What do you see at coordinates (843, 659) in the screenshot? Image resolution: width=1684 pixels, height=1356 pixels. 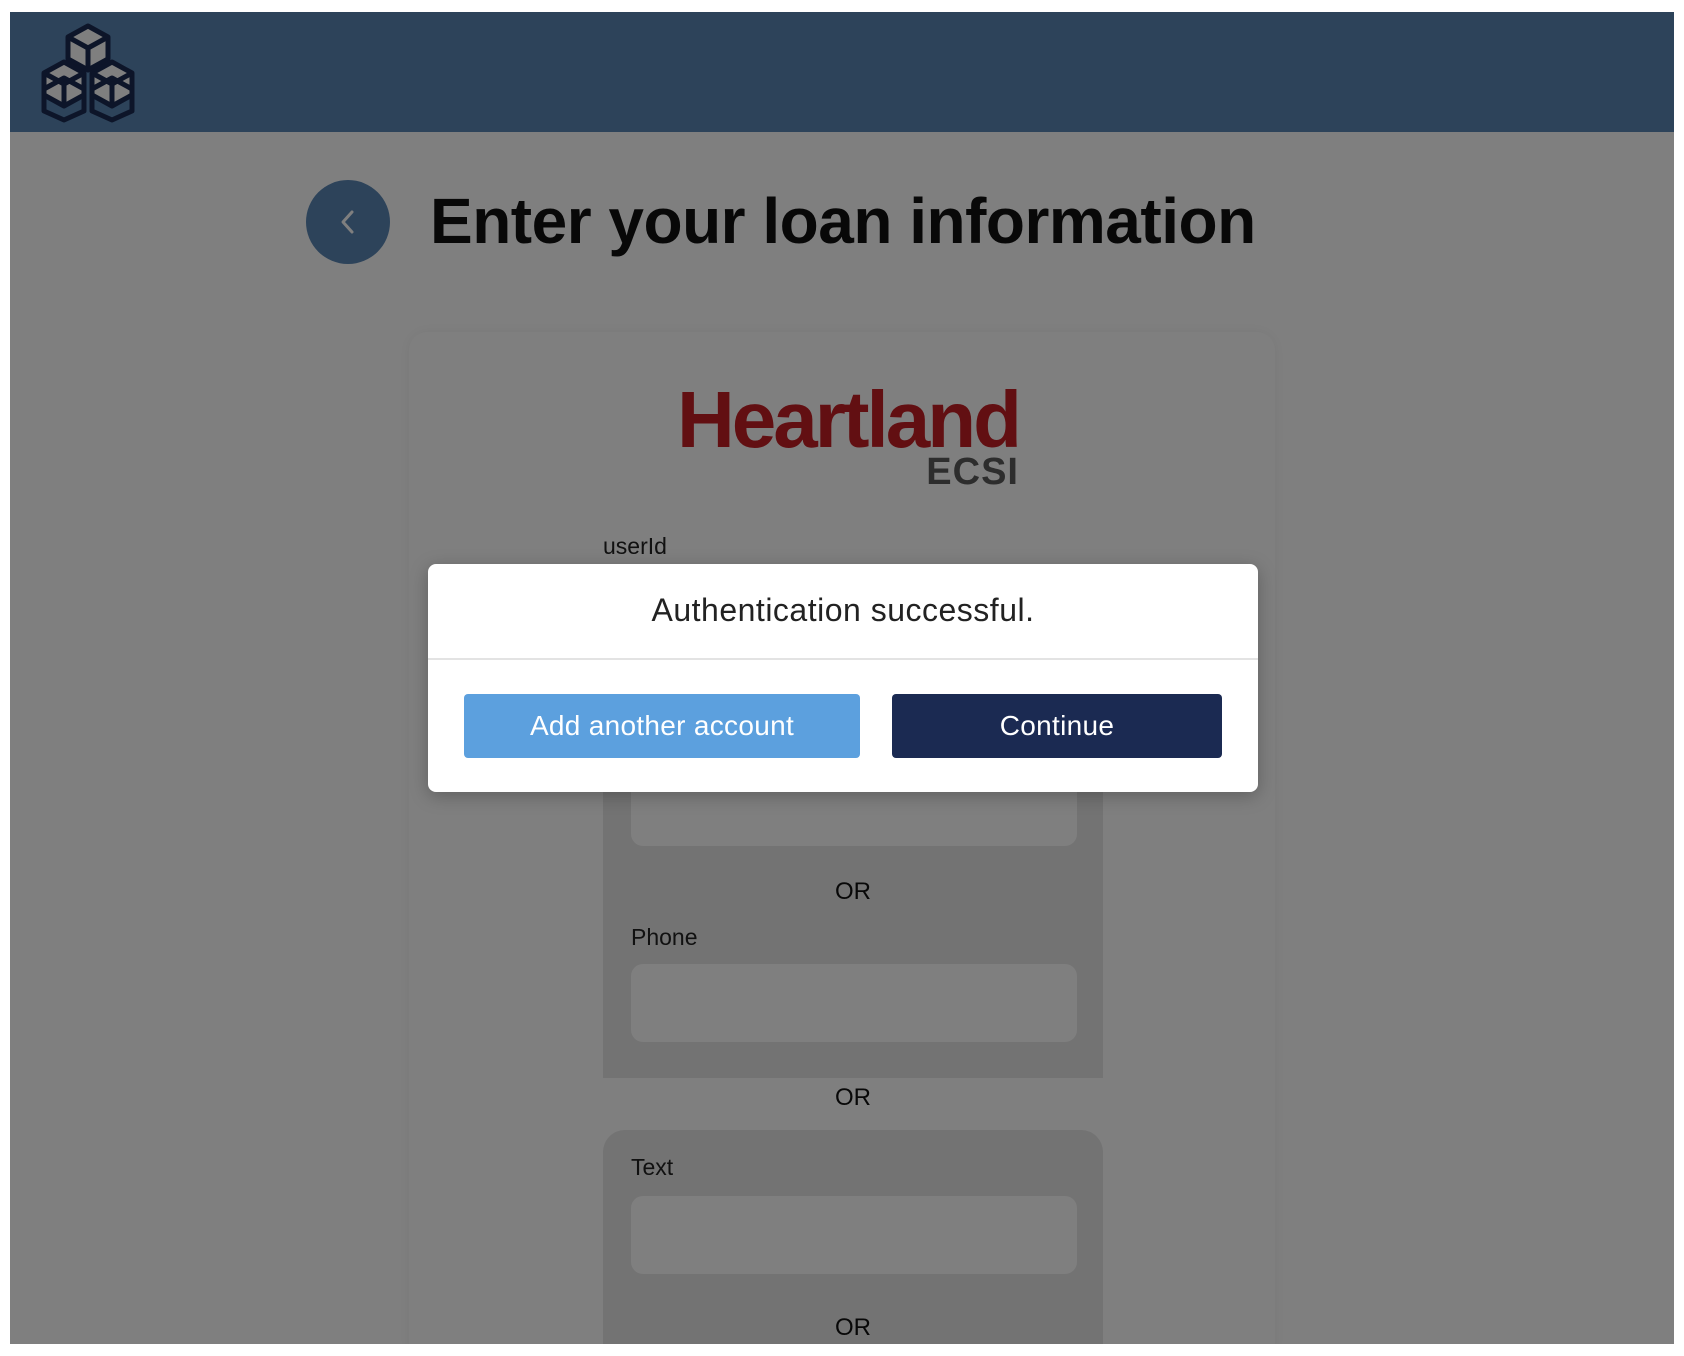 I see `dialog-divider` at bounding box center [843, 659].